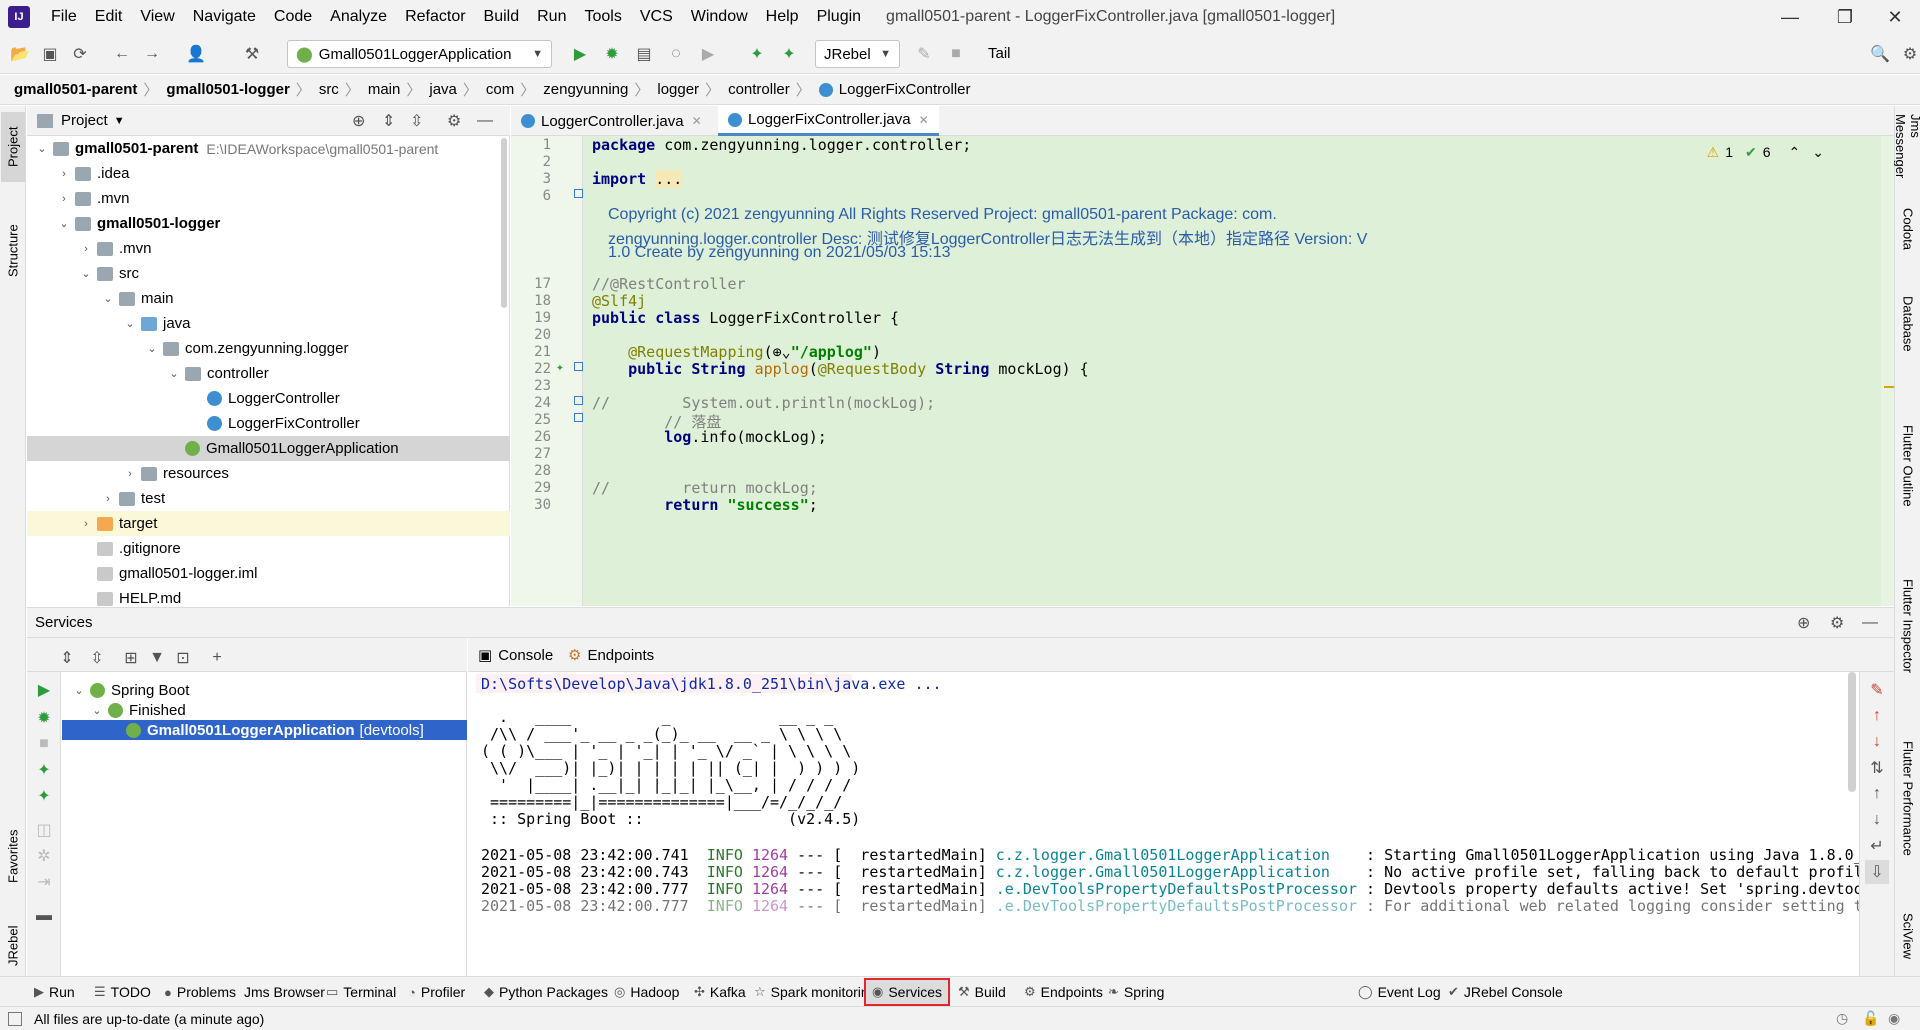 This screenshot has height=1030, width=1920. I want to click on breadcrumb-item: com, so click(500, 89).